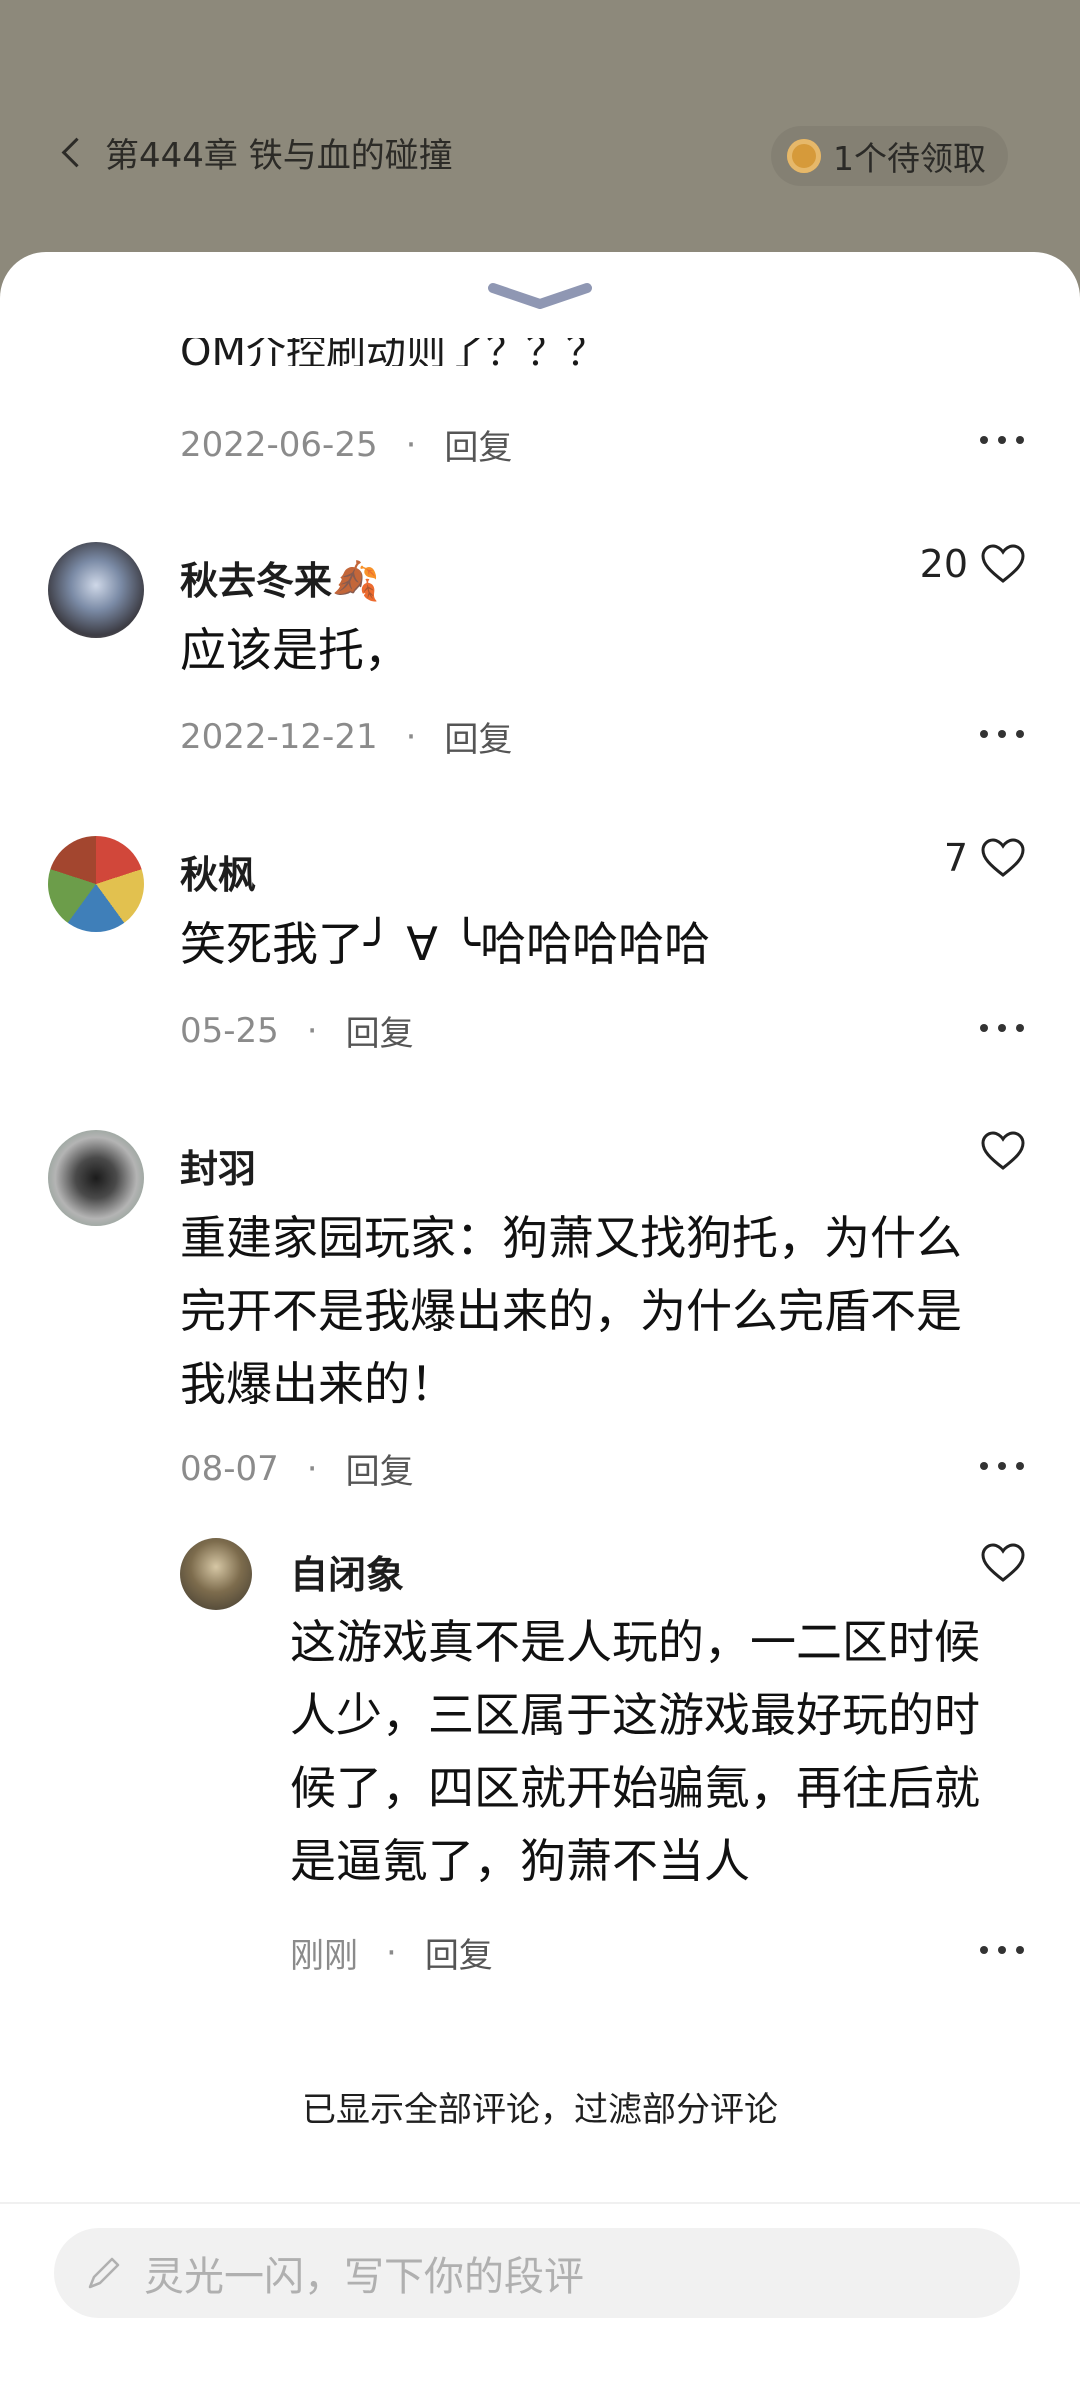 This screenshot has width=1080, height=2400. What do you see at coordinates (295, 650) in the screenshot?
I see `comment-text: 应该是托，` at bounding box center [295, 650].